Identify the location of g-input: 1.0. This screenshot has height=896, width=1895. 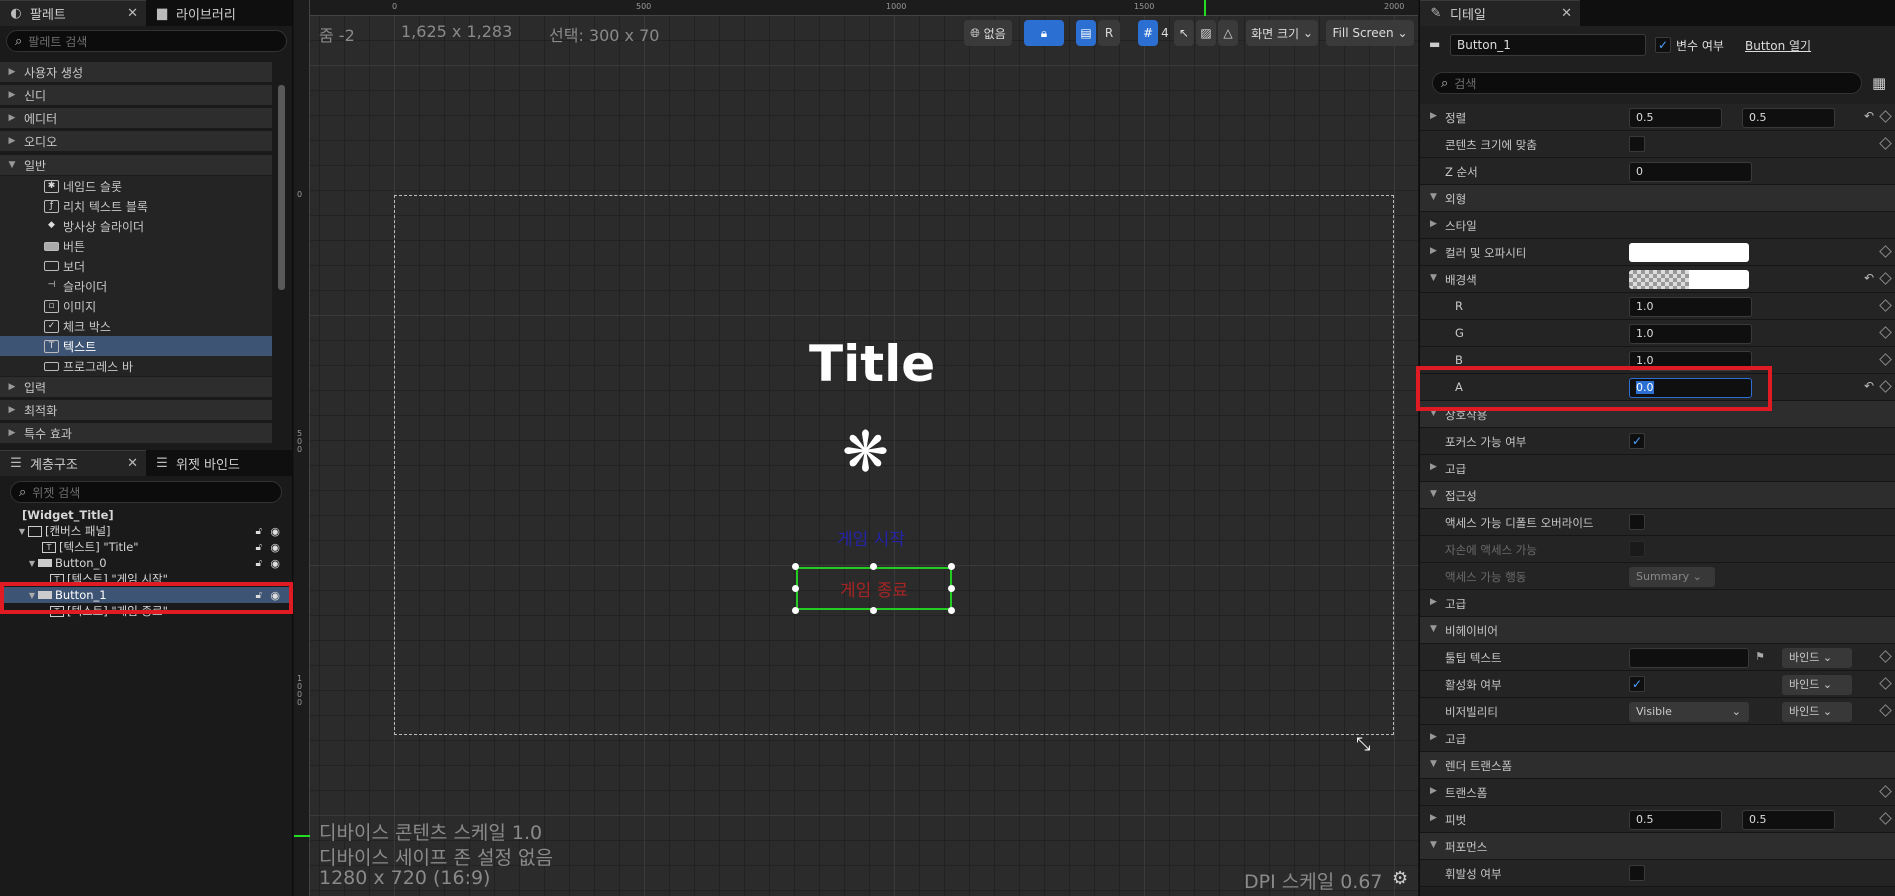
(1690, 334).